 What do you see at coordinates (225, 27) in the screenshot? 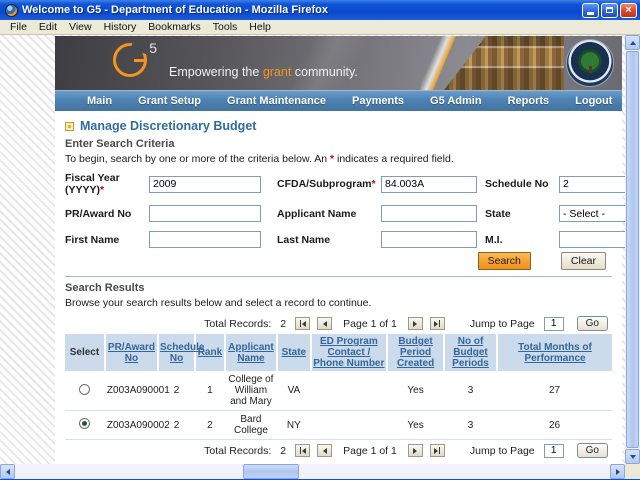
I see `menu-item: Tools` at bounding box center [225, 27].